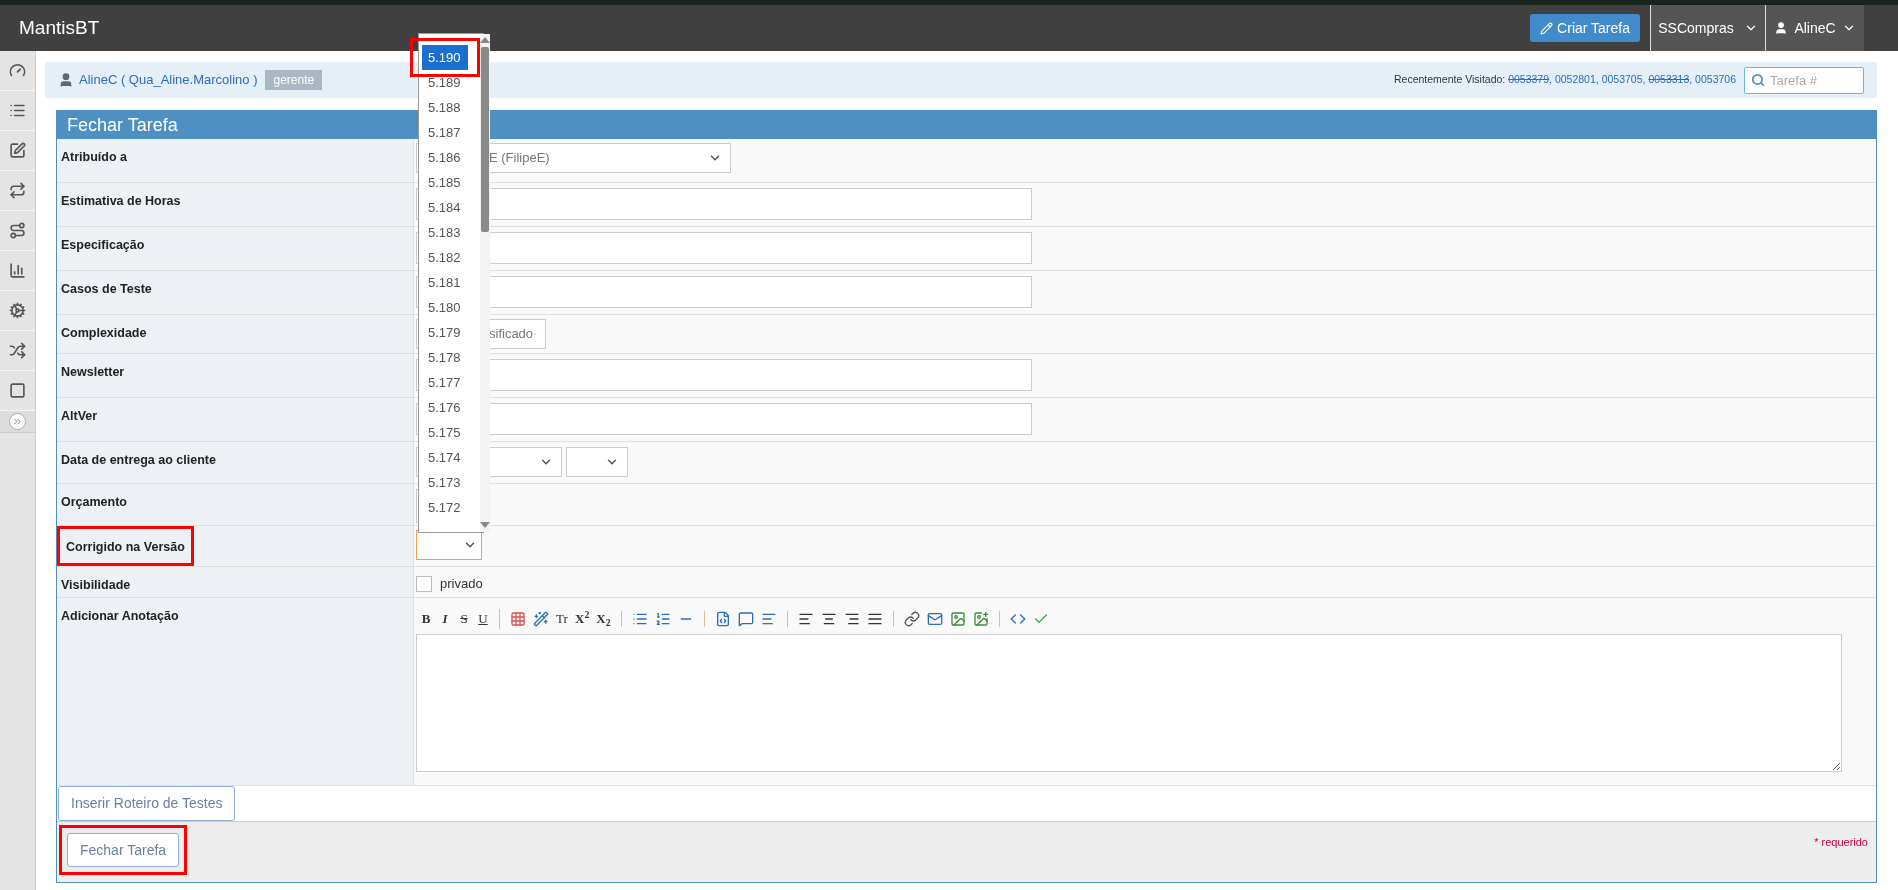 The height and width of the screenshot is (890, 1898). What do you see at coordinates (93, 372) in the screenshot?
I see `field-label: Newsletter` at bounding box center [93, 372].